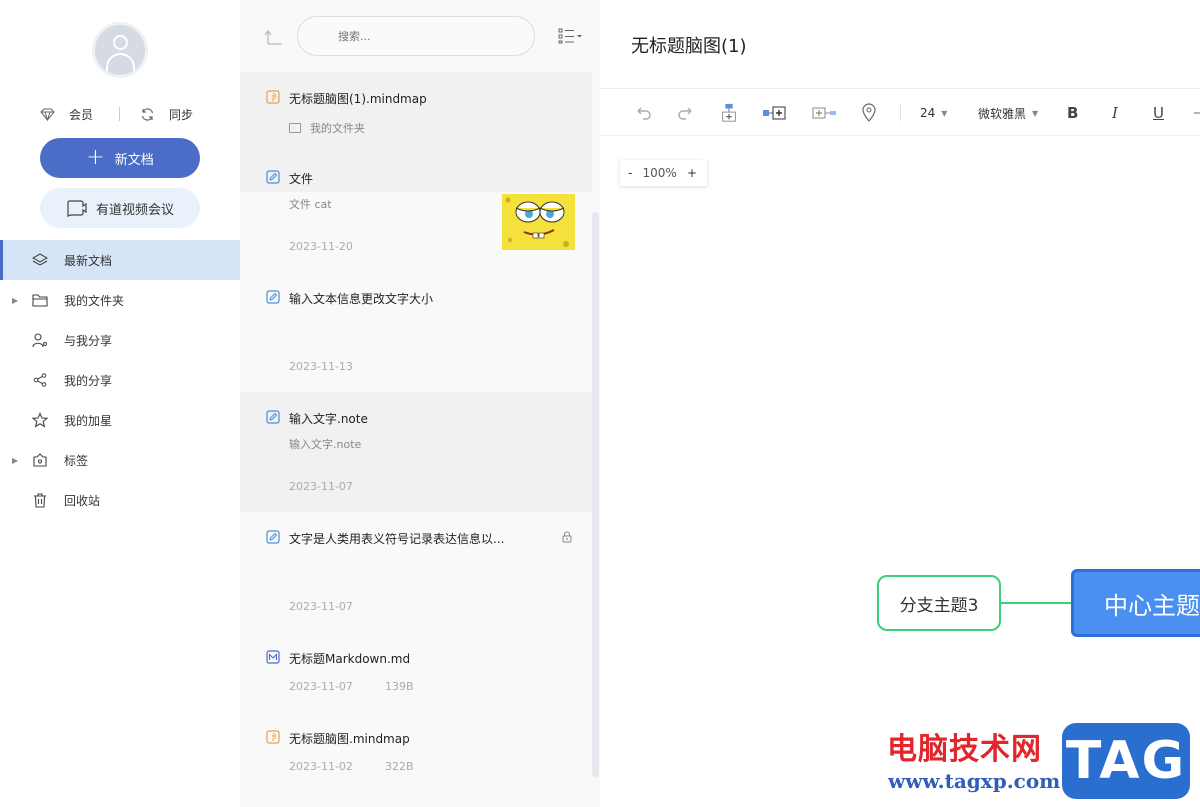 The width and height of the screenshot is (1200, 807). I want to click on sidebar-item-label: 最新文档, so click(88, 260).